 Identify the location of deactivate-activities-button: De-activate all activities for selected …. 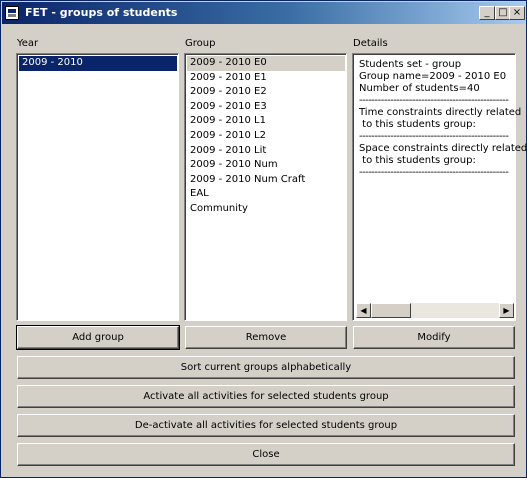
(266, 425).